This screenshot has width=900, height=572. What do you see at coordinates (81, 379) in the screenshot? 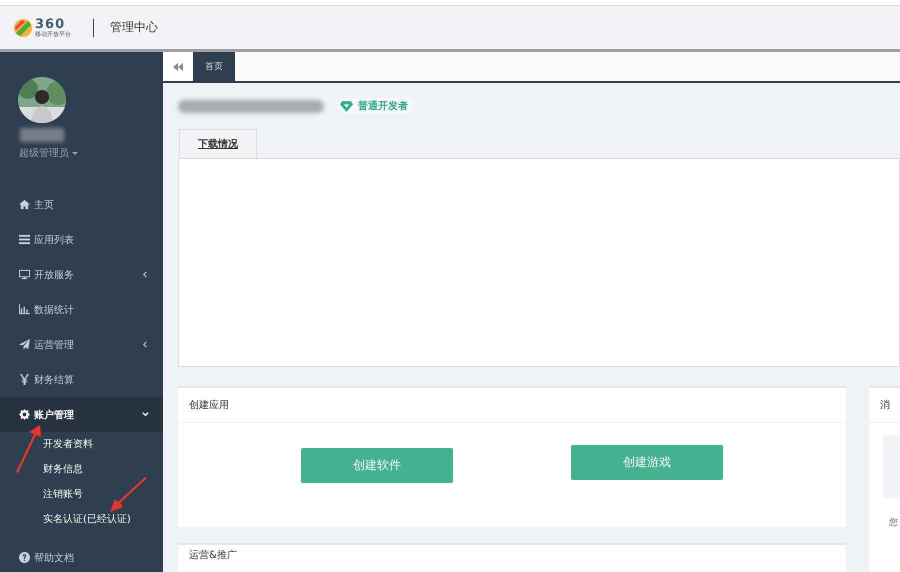
I see `sidebar-item: 财务结算` at bounding box center [81, 379].